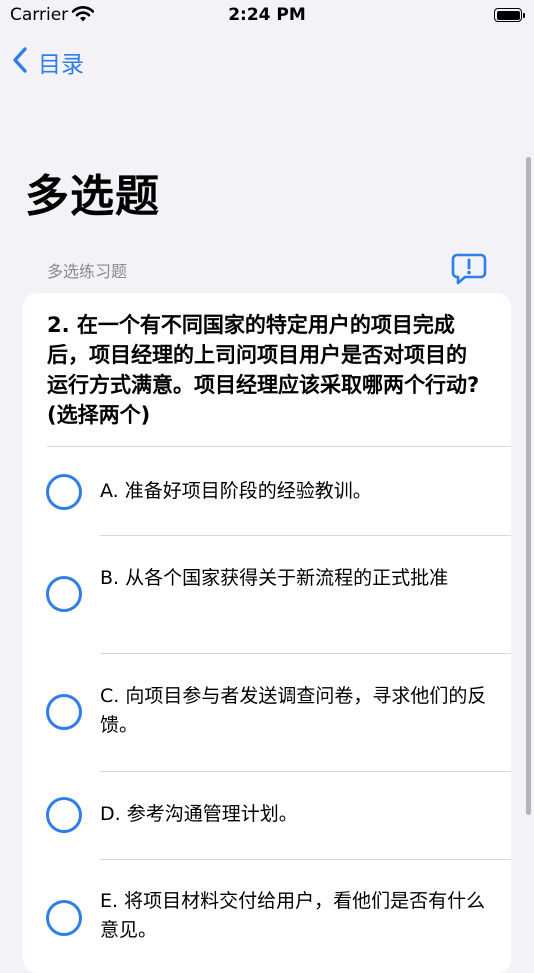 The image size is (534, 973). What do you see at coordinates (236, 491) in the screenshot?
I see `option-label: A. 准备好项目阶段的经验教训。` at bounding box center [236, 491].